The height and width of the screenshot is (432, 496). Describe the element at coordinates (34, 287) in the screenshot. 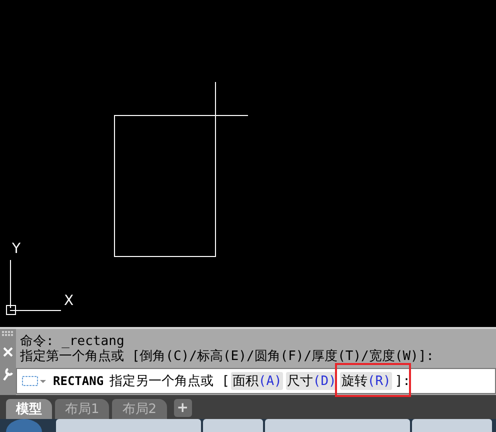

I see `ucs-axis-icon` at that location.